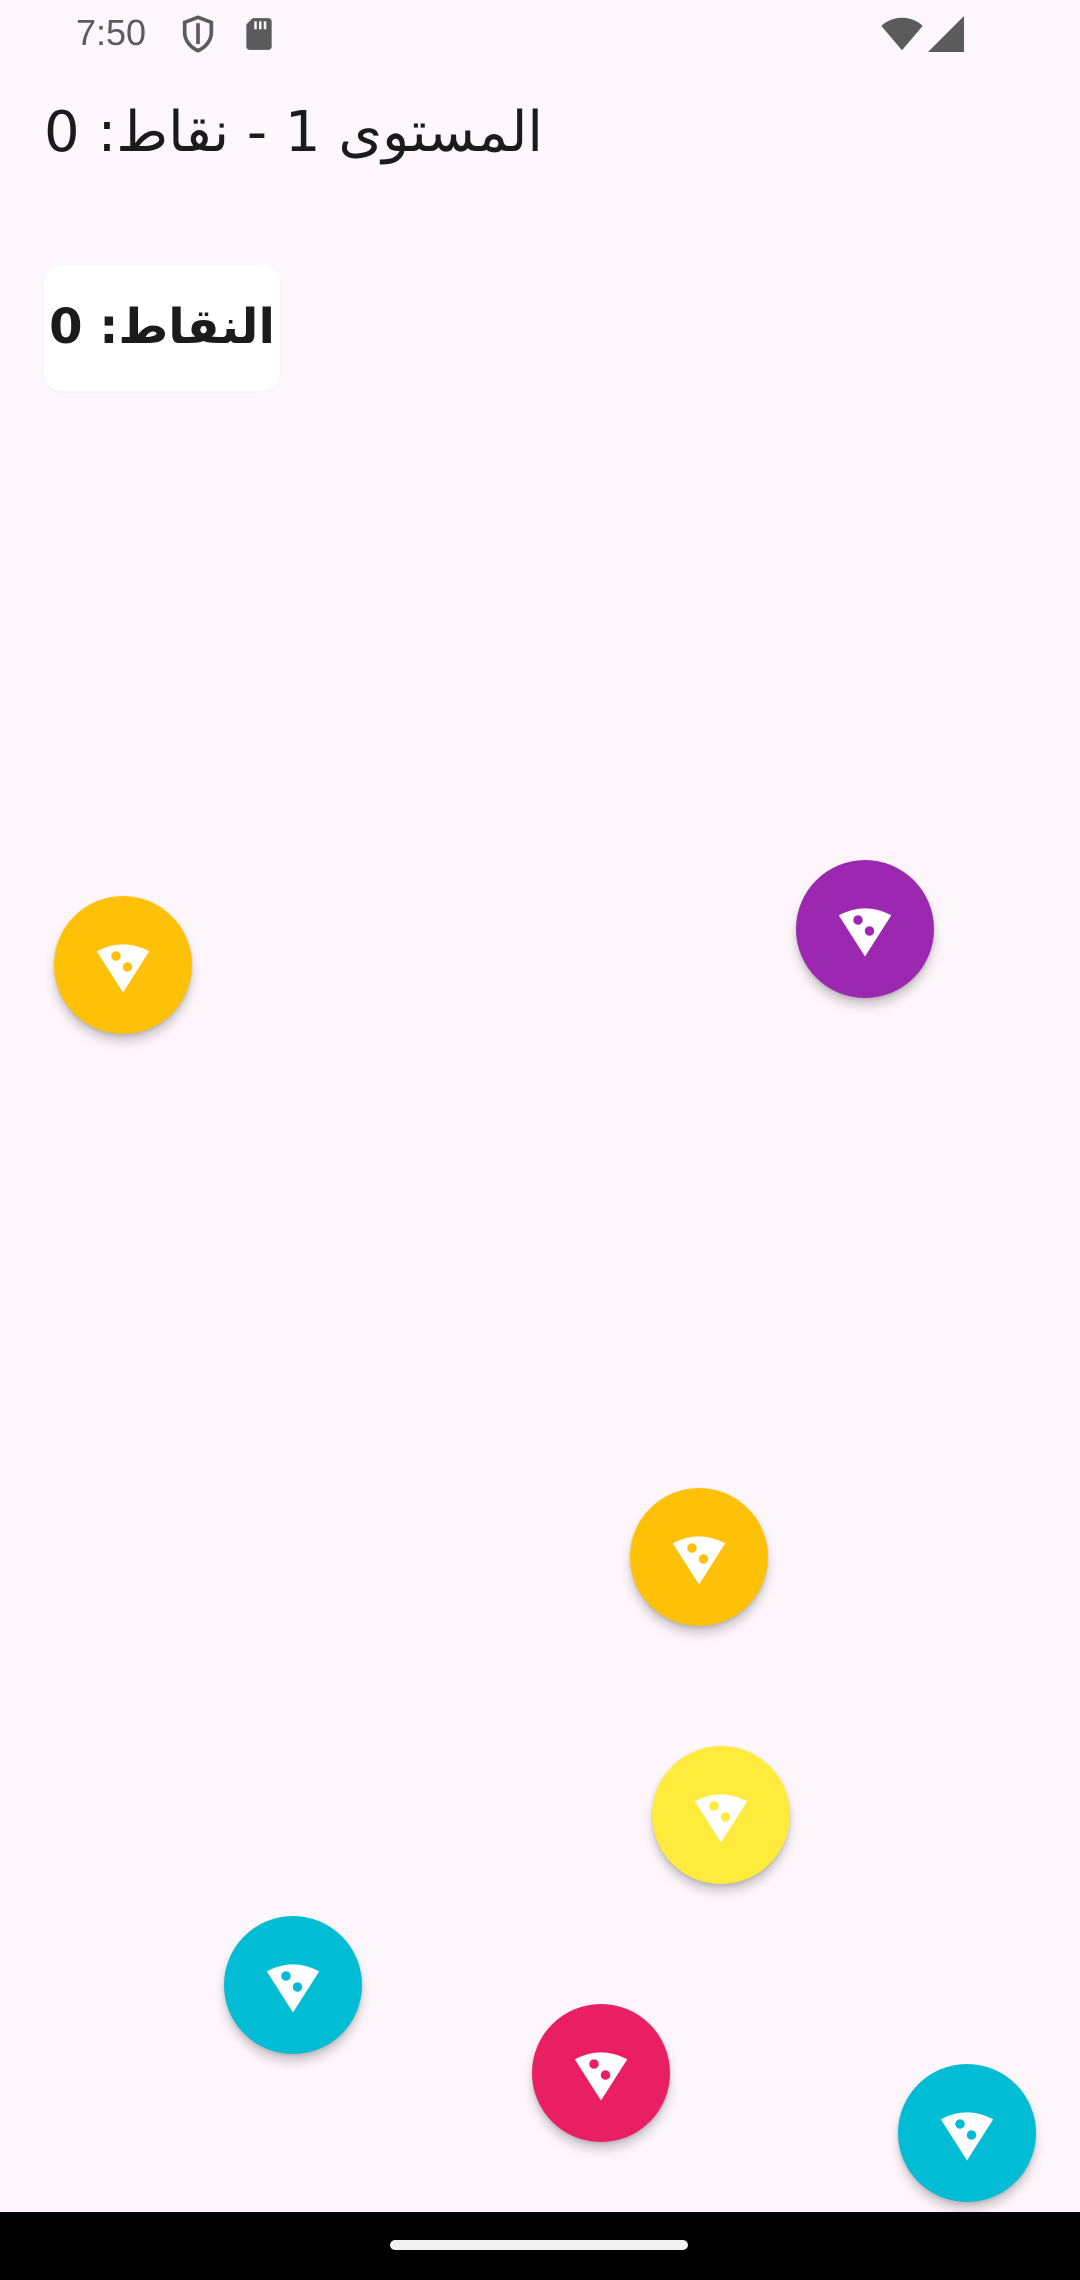 This screenshot has height=2280, width=1080. Describe the element at coordinates (902, 36) in the screenshot. I see `wifi-icon` at that location.